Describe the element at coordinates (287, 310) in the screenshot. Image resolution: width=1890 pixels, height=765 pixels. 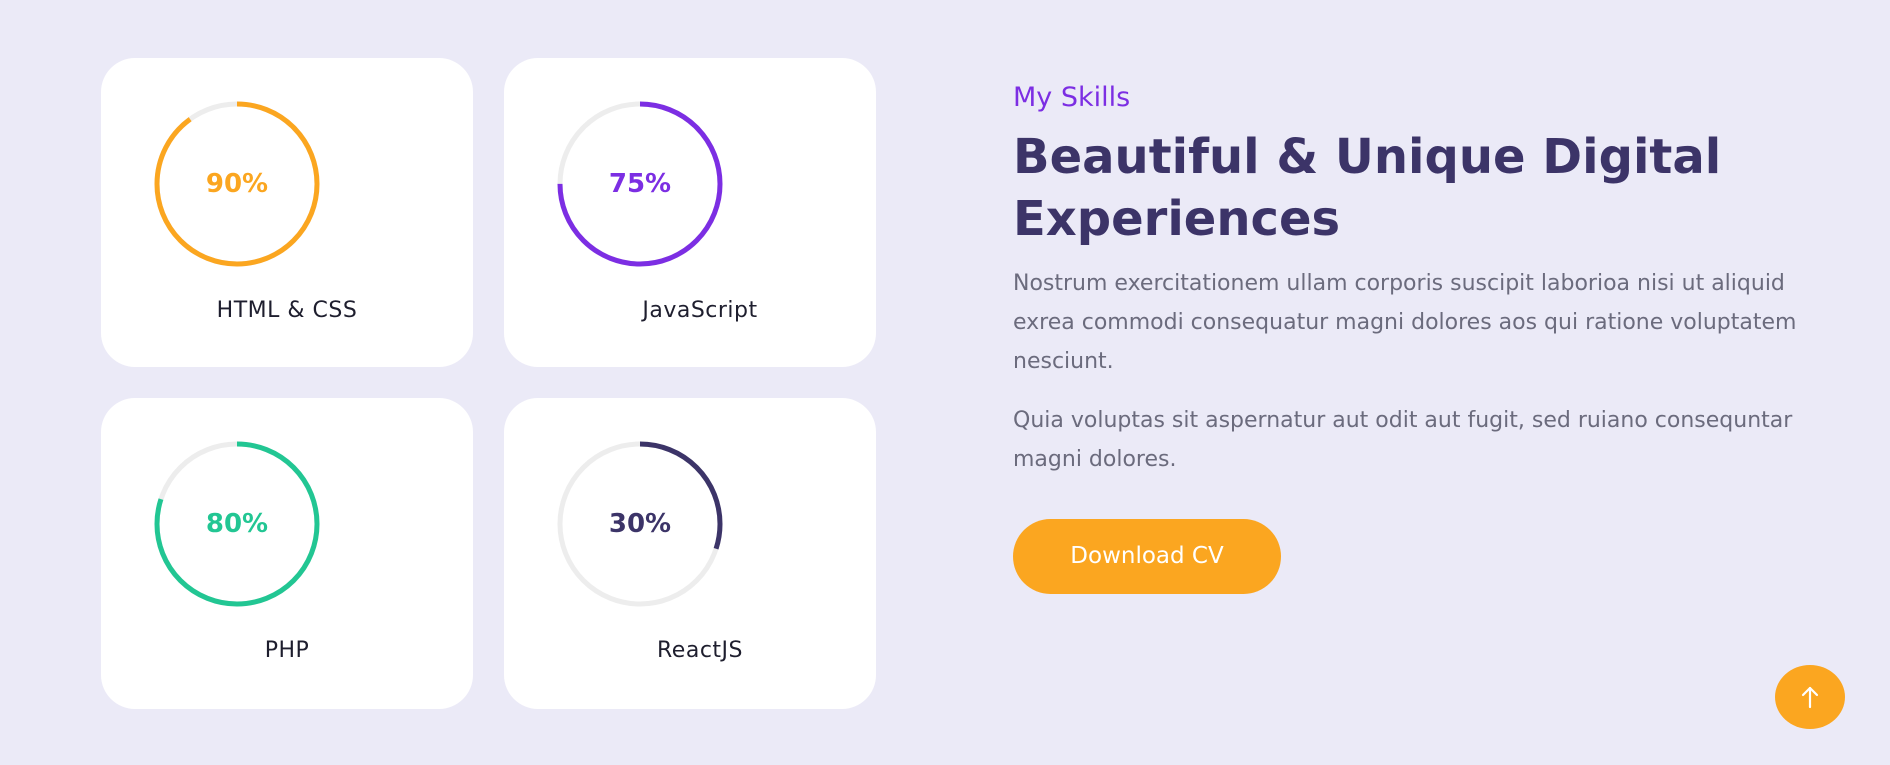
I see `skill-name: HTML & CSS` at that location.